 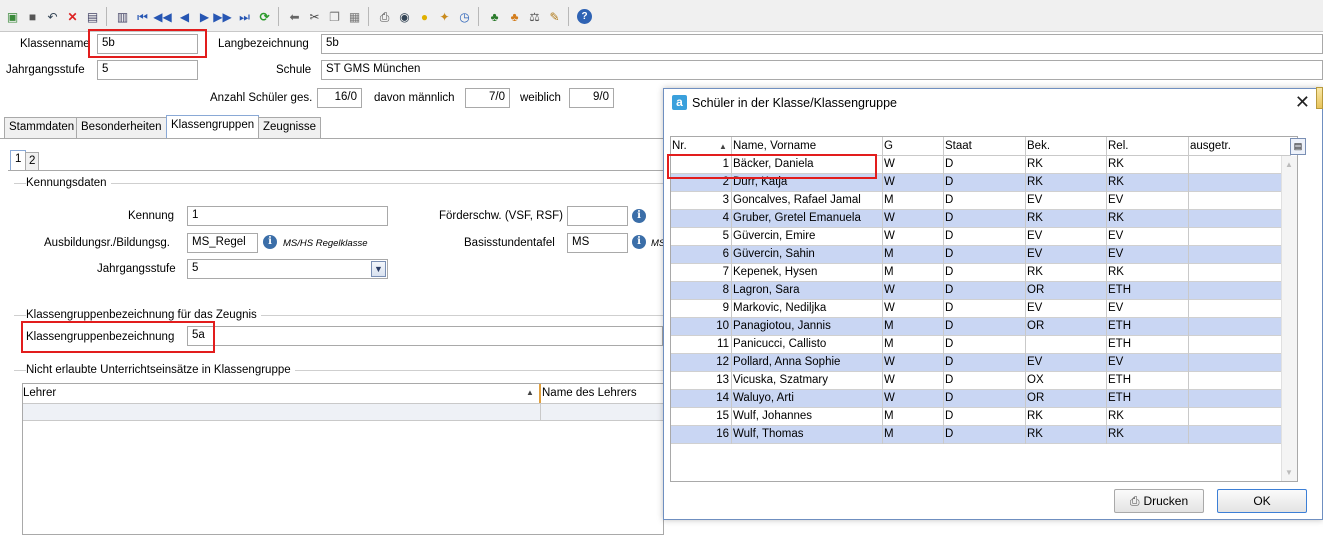 I want to click on cell-name: Kepenek, Hysen, so click(x=775, y=272).